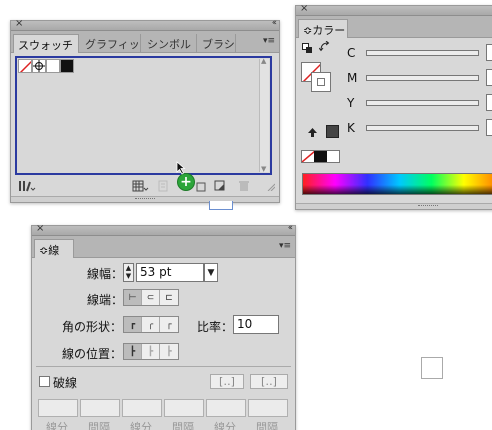 The width and height of the screenshot is (492, 430). What do you see at coordinates (128, 268) in the screenshot?
I see `weight-up-icon: ▲` at bounding box center [128, 268].